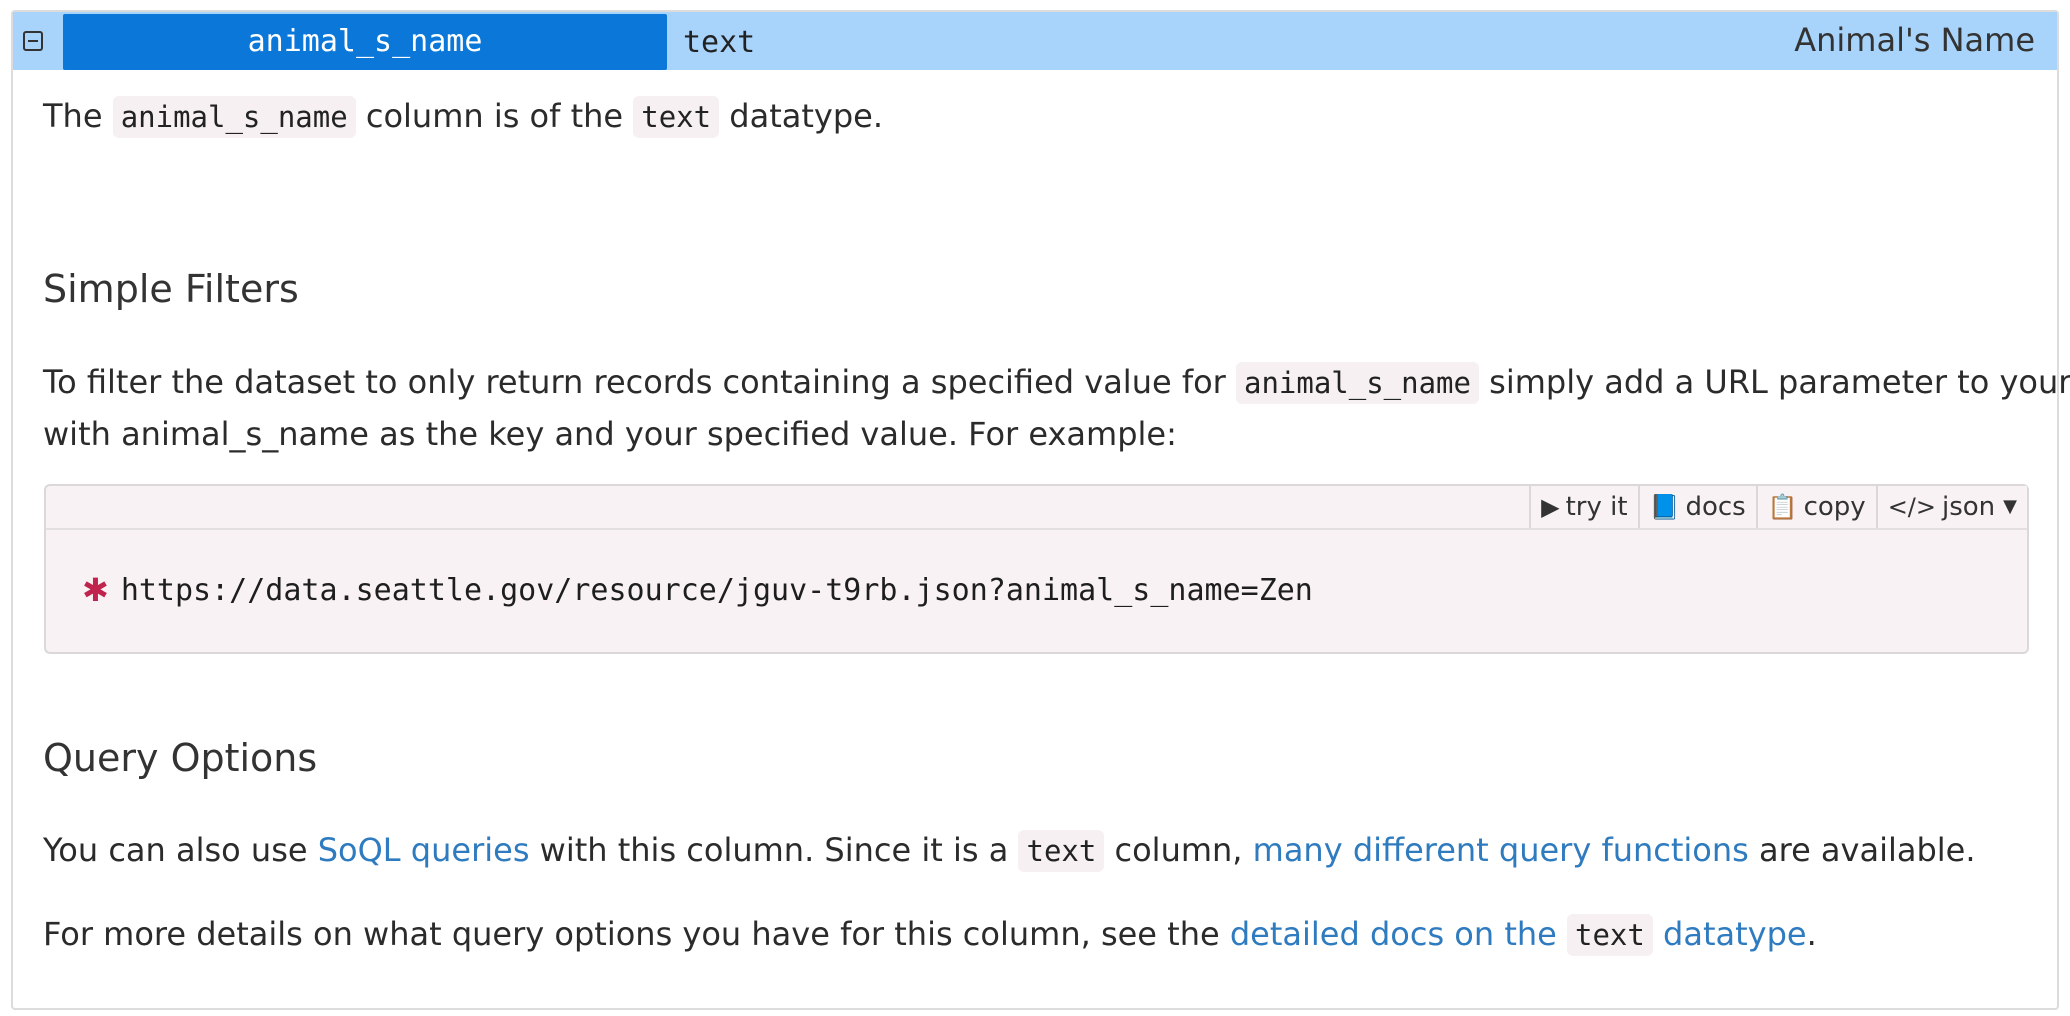 Image resolution: width=2070 pixels, height=1016 pixels. What do you see at coordinates (1811, 934) in the screenshot?
I see `details-text-end: .` at bounding box center [1811, 934].